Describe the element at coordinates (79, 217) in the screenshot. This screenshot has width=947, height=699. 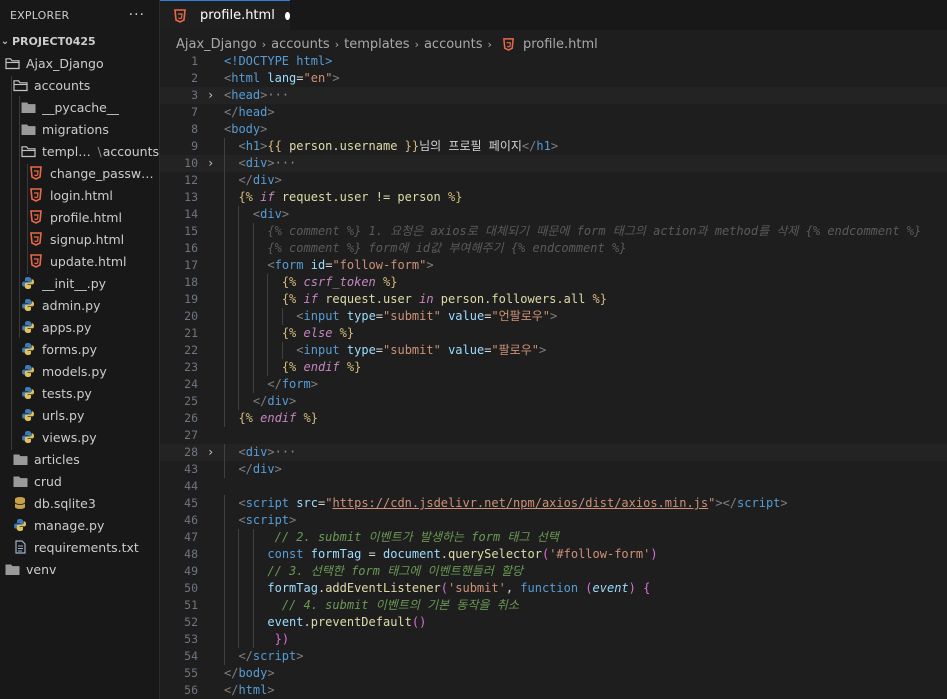
I see `file-item: profile.html` at that location.